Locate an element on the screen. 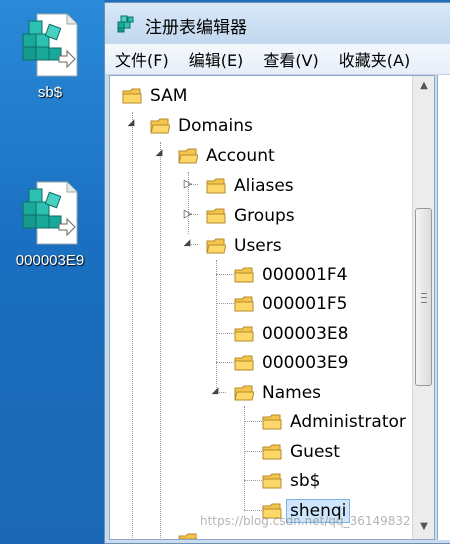 Image resolution: width=450 pixels, height=544 pixels. tree-scrollbar: ▲ ▼ is located at coordinates (423, 307).